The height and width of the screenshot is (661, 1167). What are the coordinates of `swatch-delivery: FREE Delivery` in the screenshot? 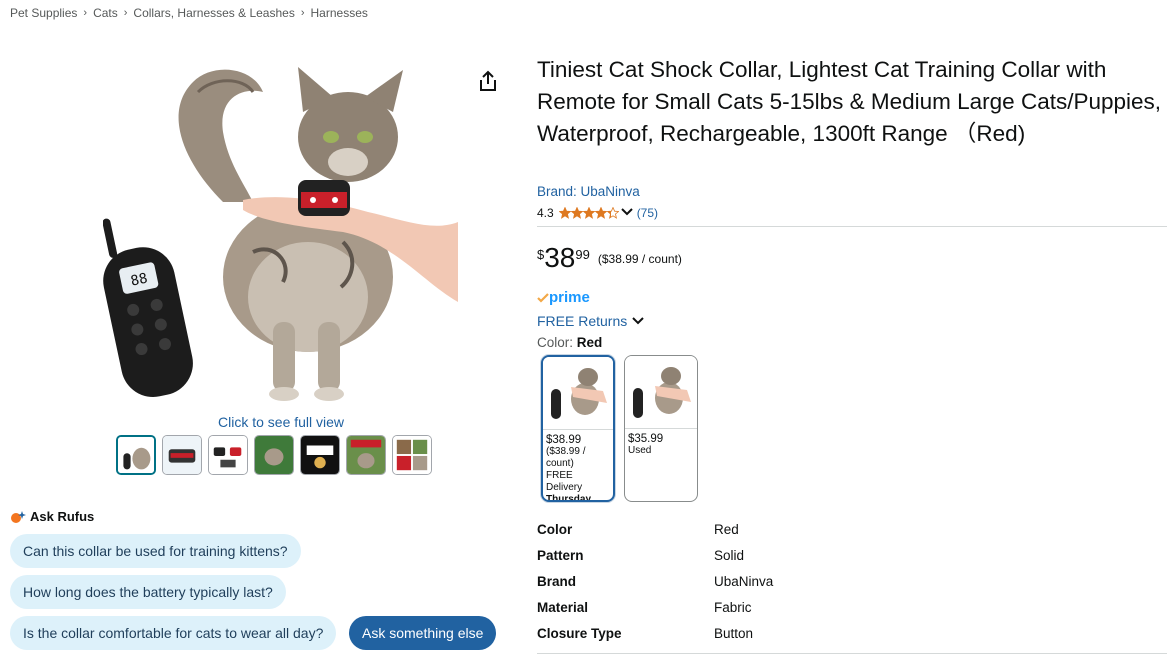 It's located at (564, 481).